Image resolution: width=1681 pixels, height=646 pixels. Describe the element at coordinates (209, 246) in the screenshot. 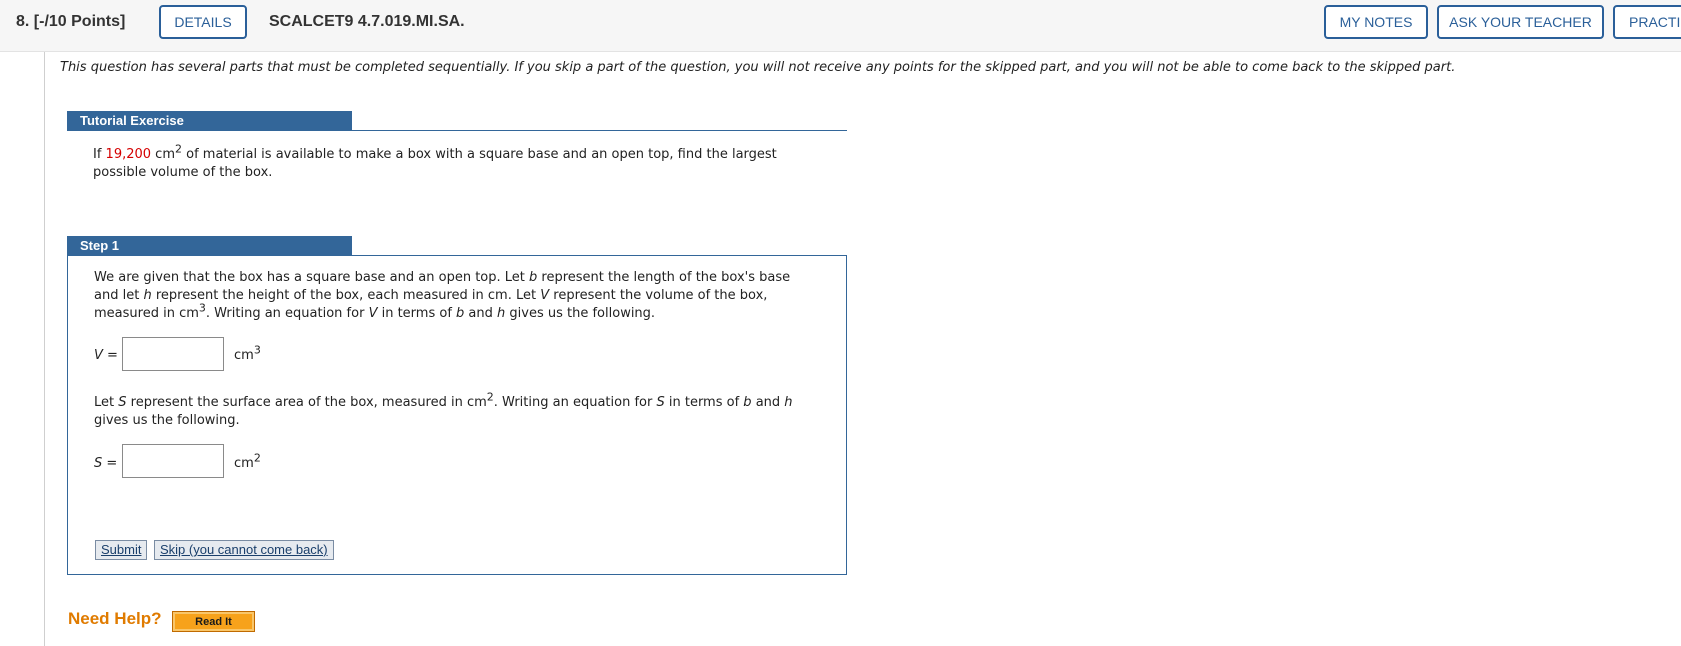

I see `step-1-tab: Step 1` at that location.